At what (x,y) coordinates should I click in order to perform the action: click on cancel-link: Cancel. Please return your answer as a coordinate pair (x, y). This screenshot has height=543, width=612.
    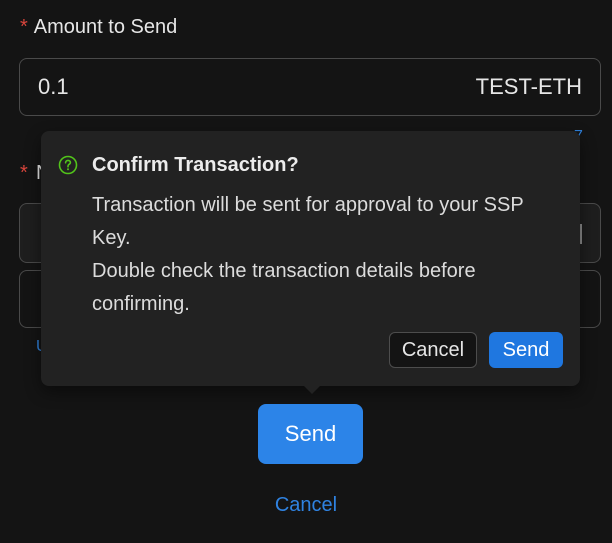
    Looking at the image, I should click on (306, 505).